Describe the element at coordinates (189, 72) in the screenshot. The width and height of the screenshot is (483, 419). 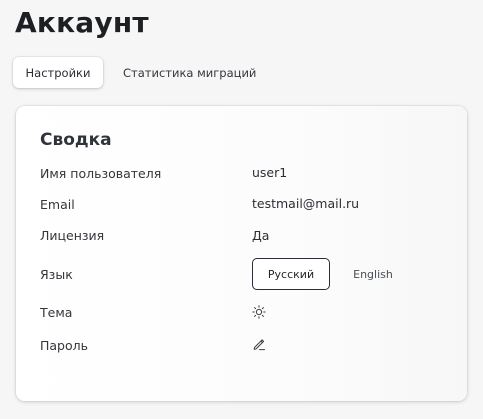
I see `tab-migration-stats: Статистика миграций` at that location.